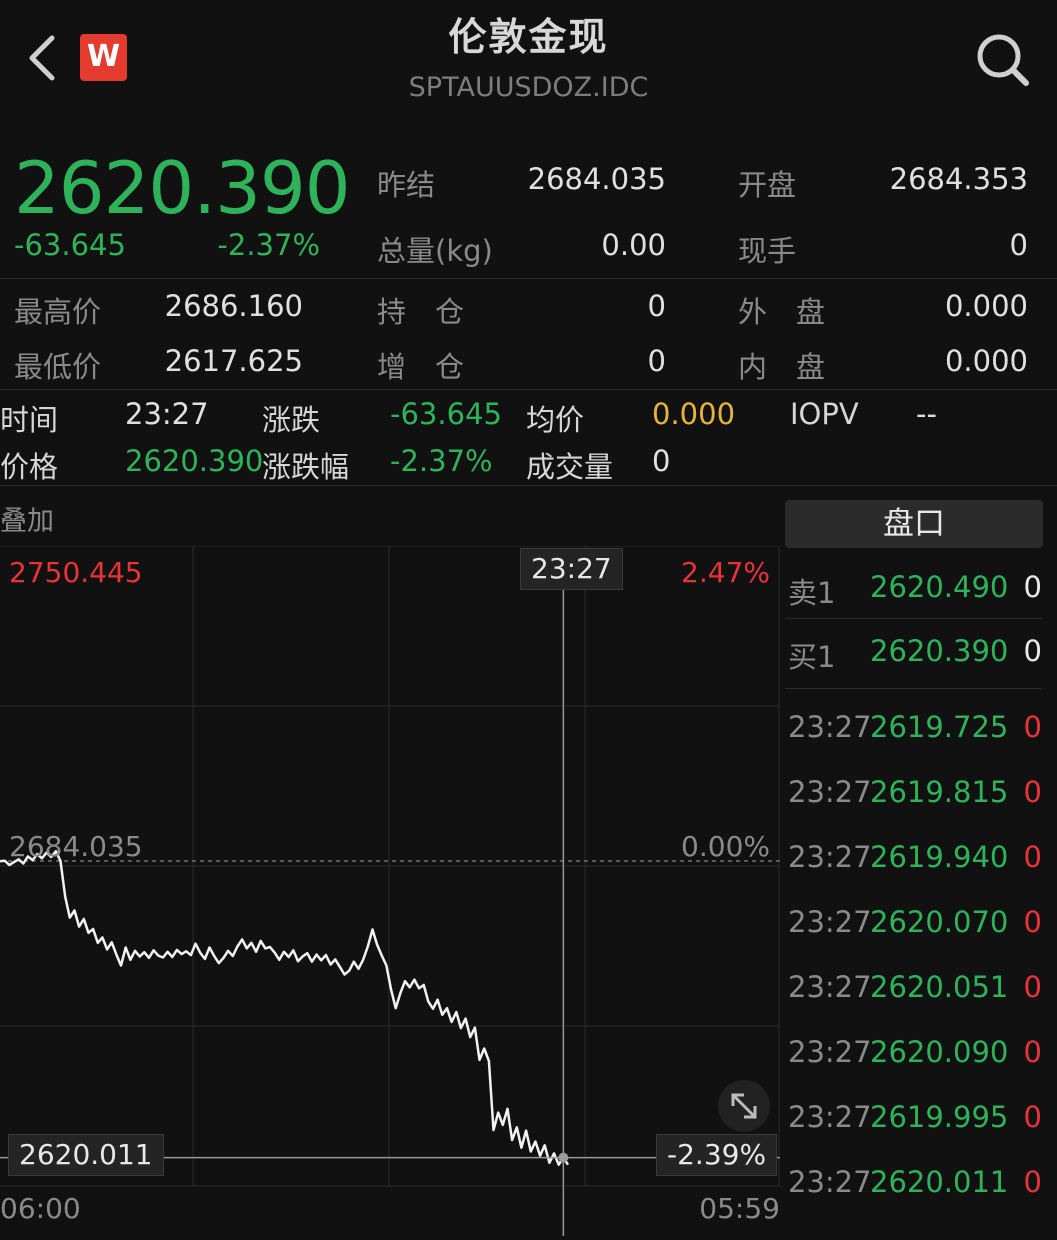 This screenshot has width=1057, height=1240. I want to click on search-icon, so click(1003, 60).